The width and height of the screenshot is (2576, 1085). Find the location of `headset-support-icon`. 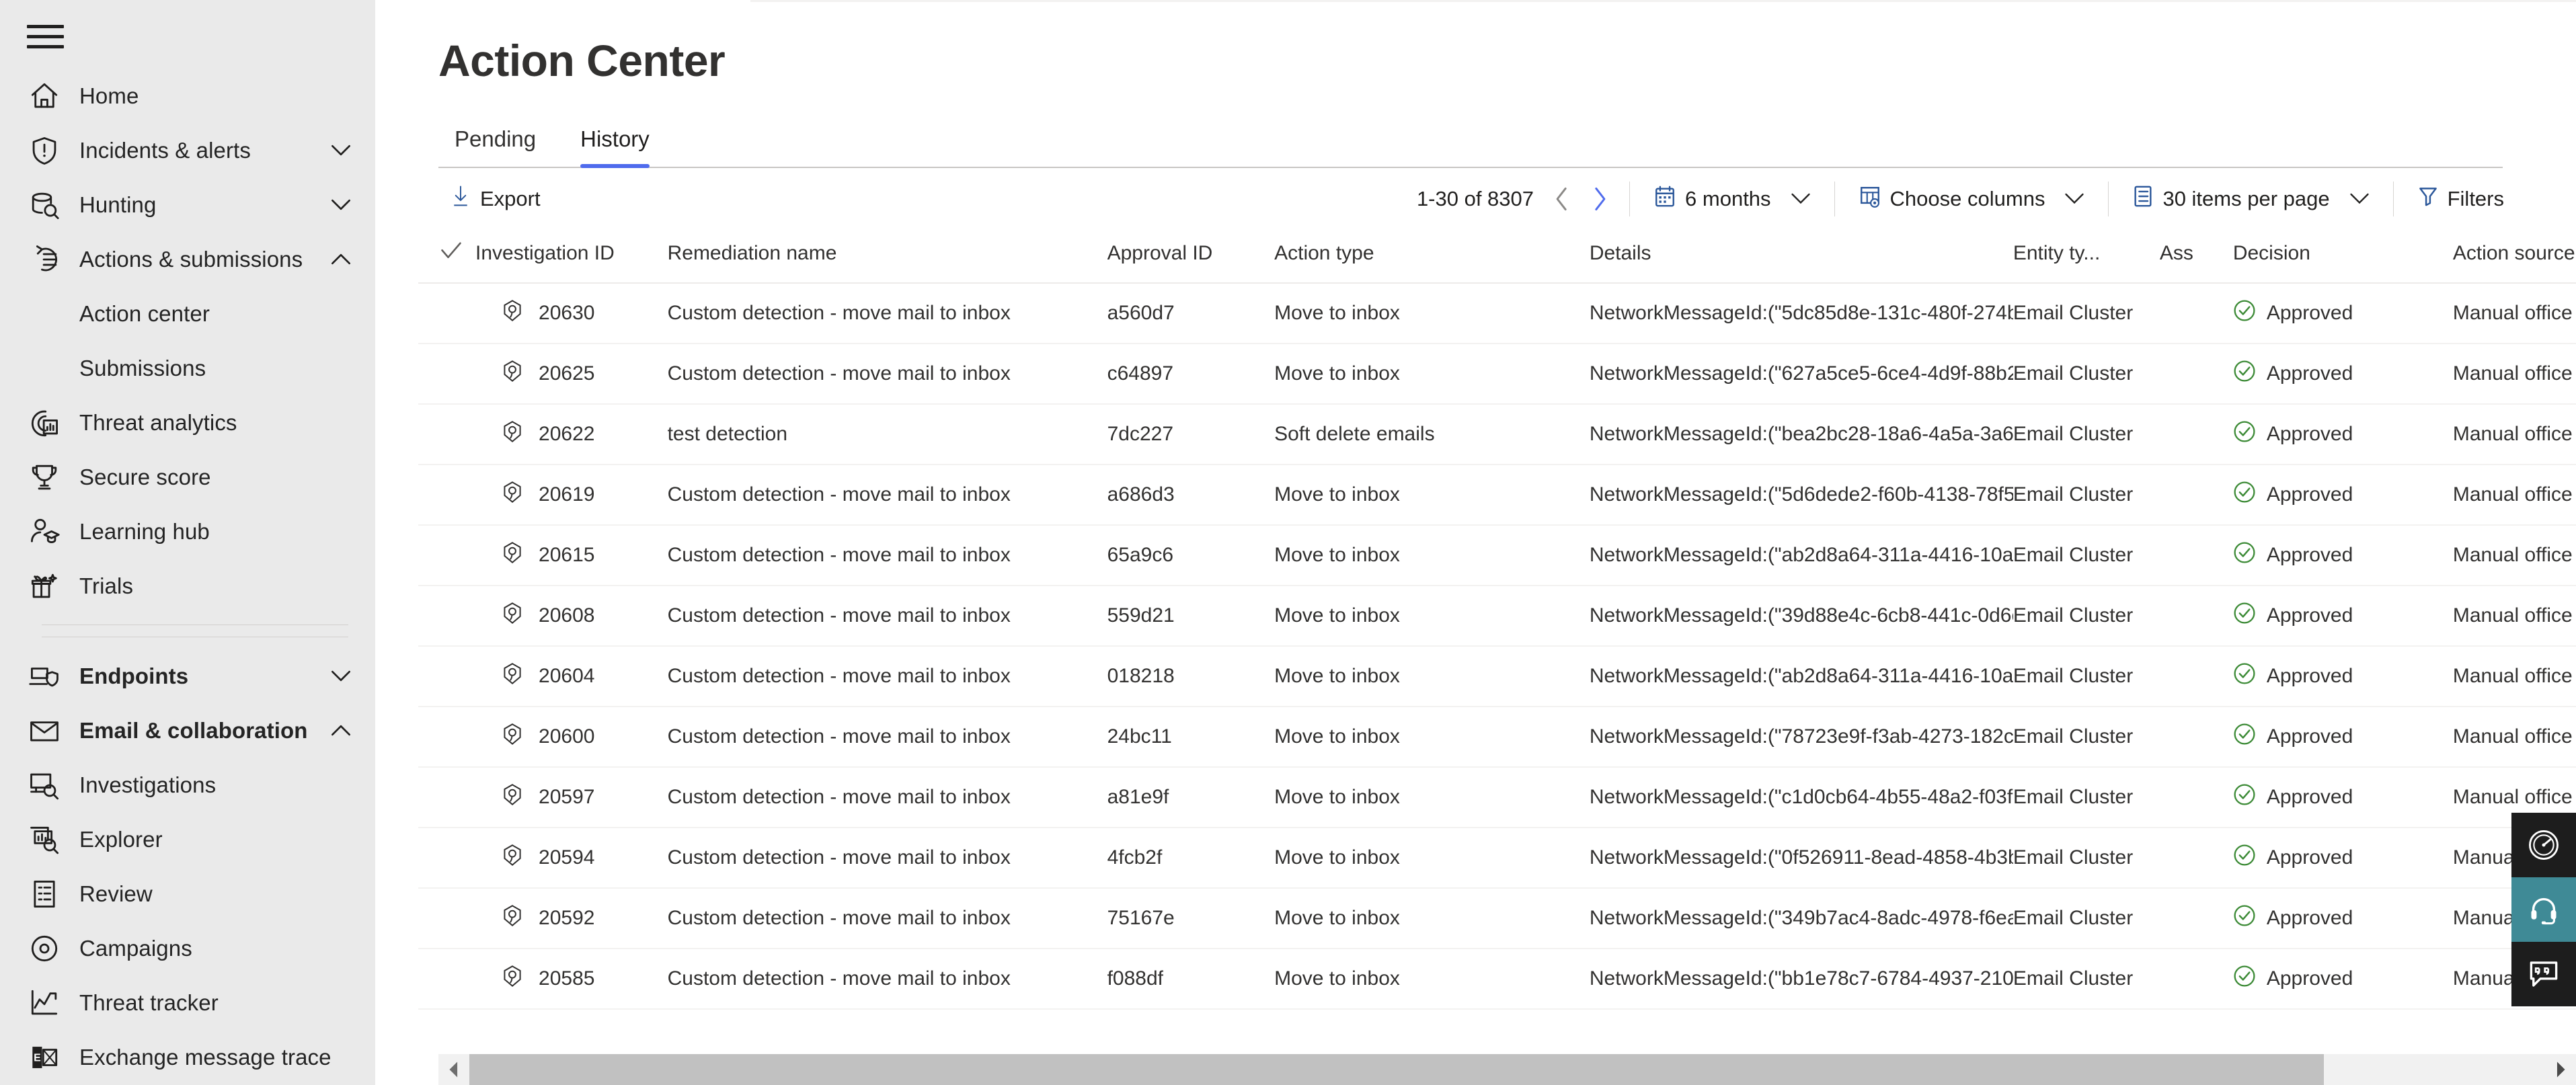

headset-support-icon is located at coordinates (2544, 910).